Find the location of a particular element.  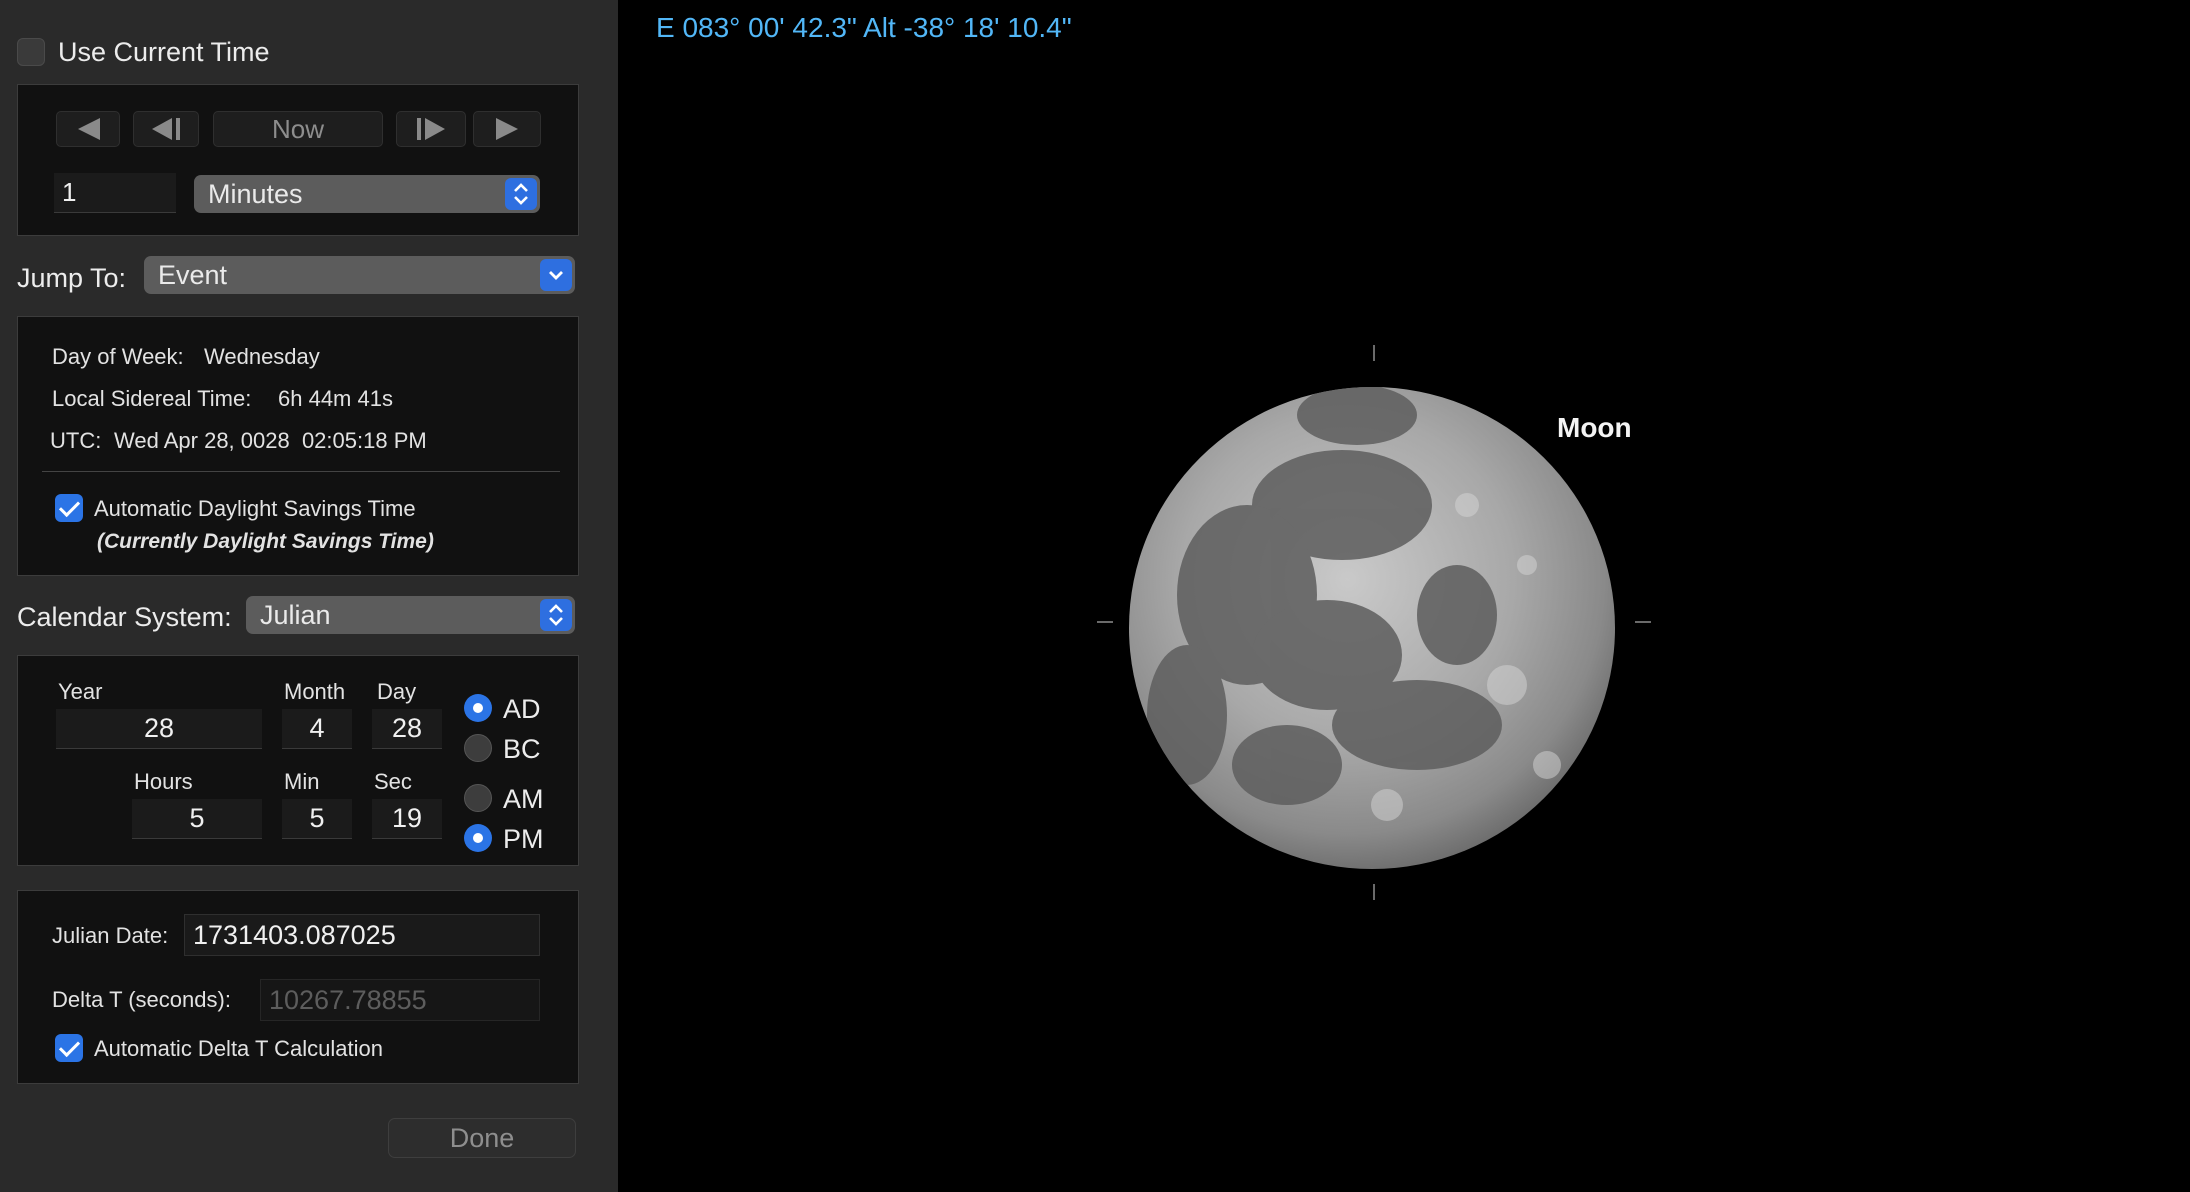

crosshair-tick-bottom is located at coordinates (1374, 892).